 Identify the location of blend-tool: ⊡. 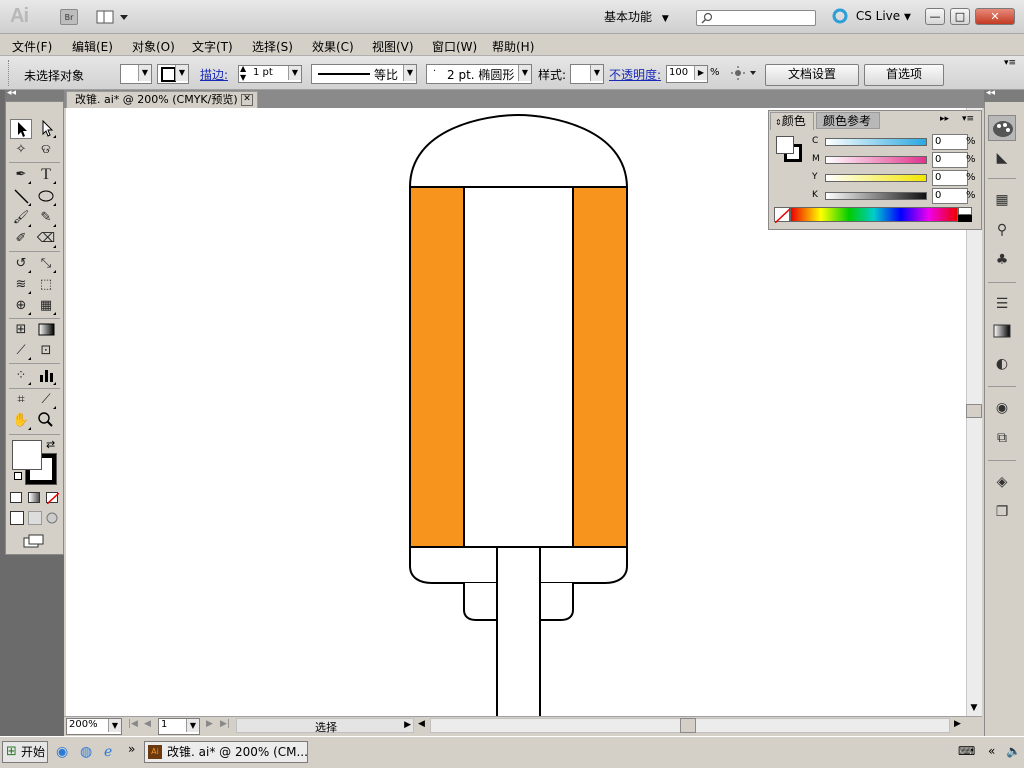
(46, 351).